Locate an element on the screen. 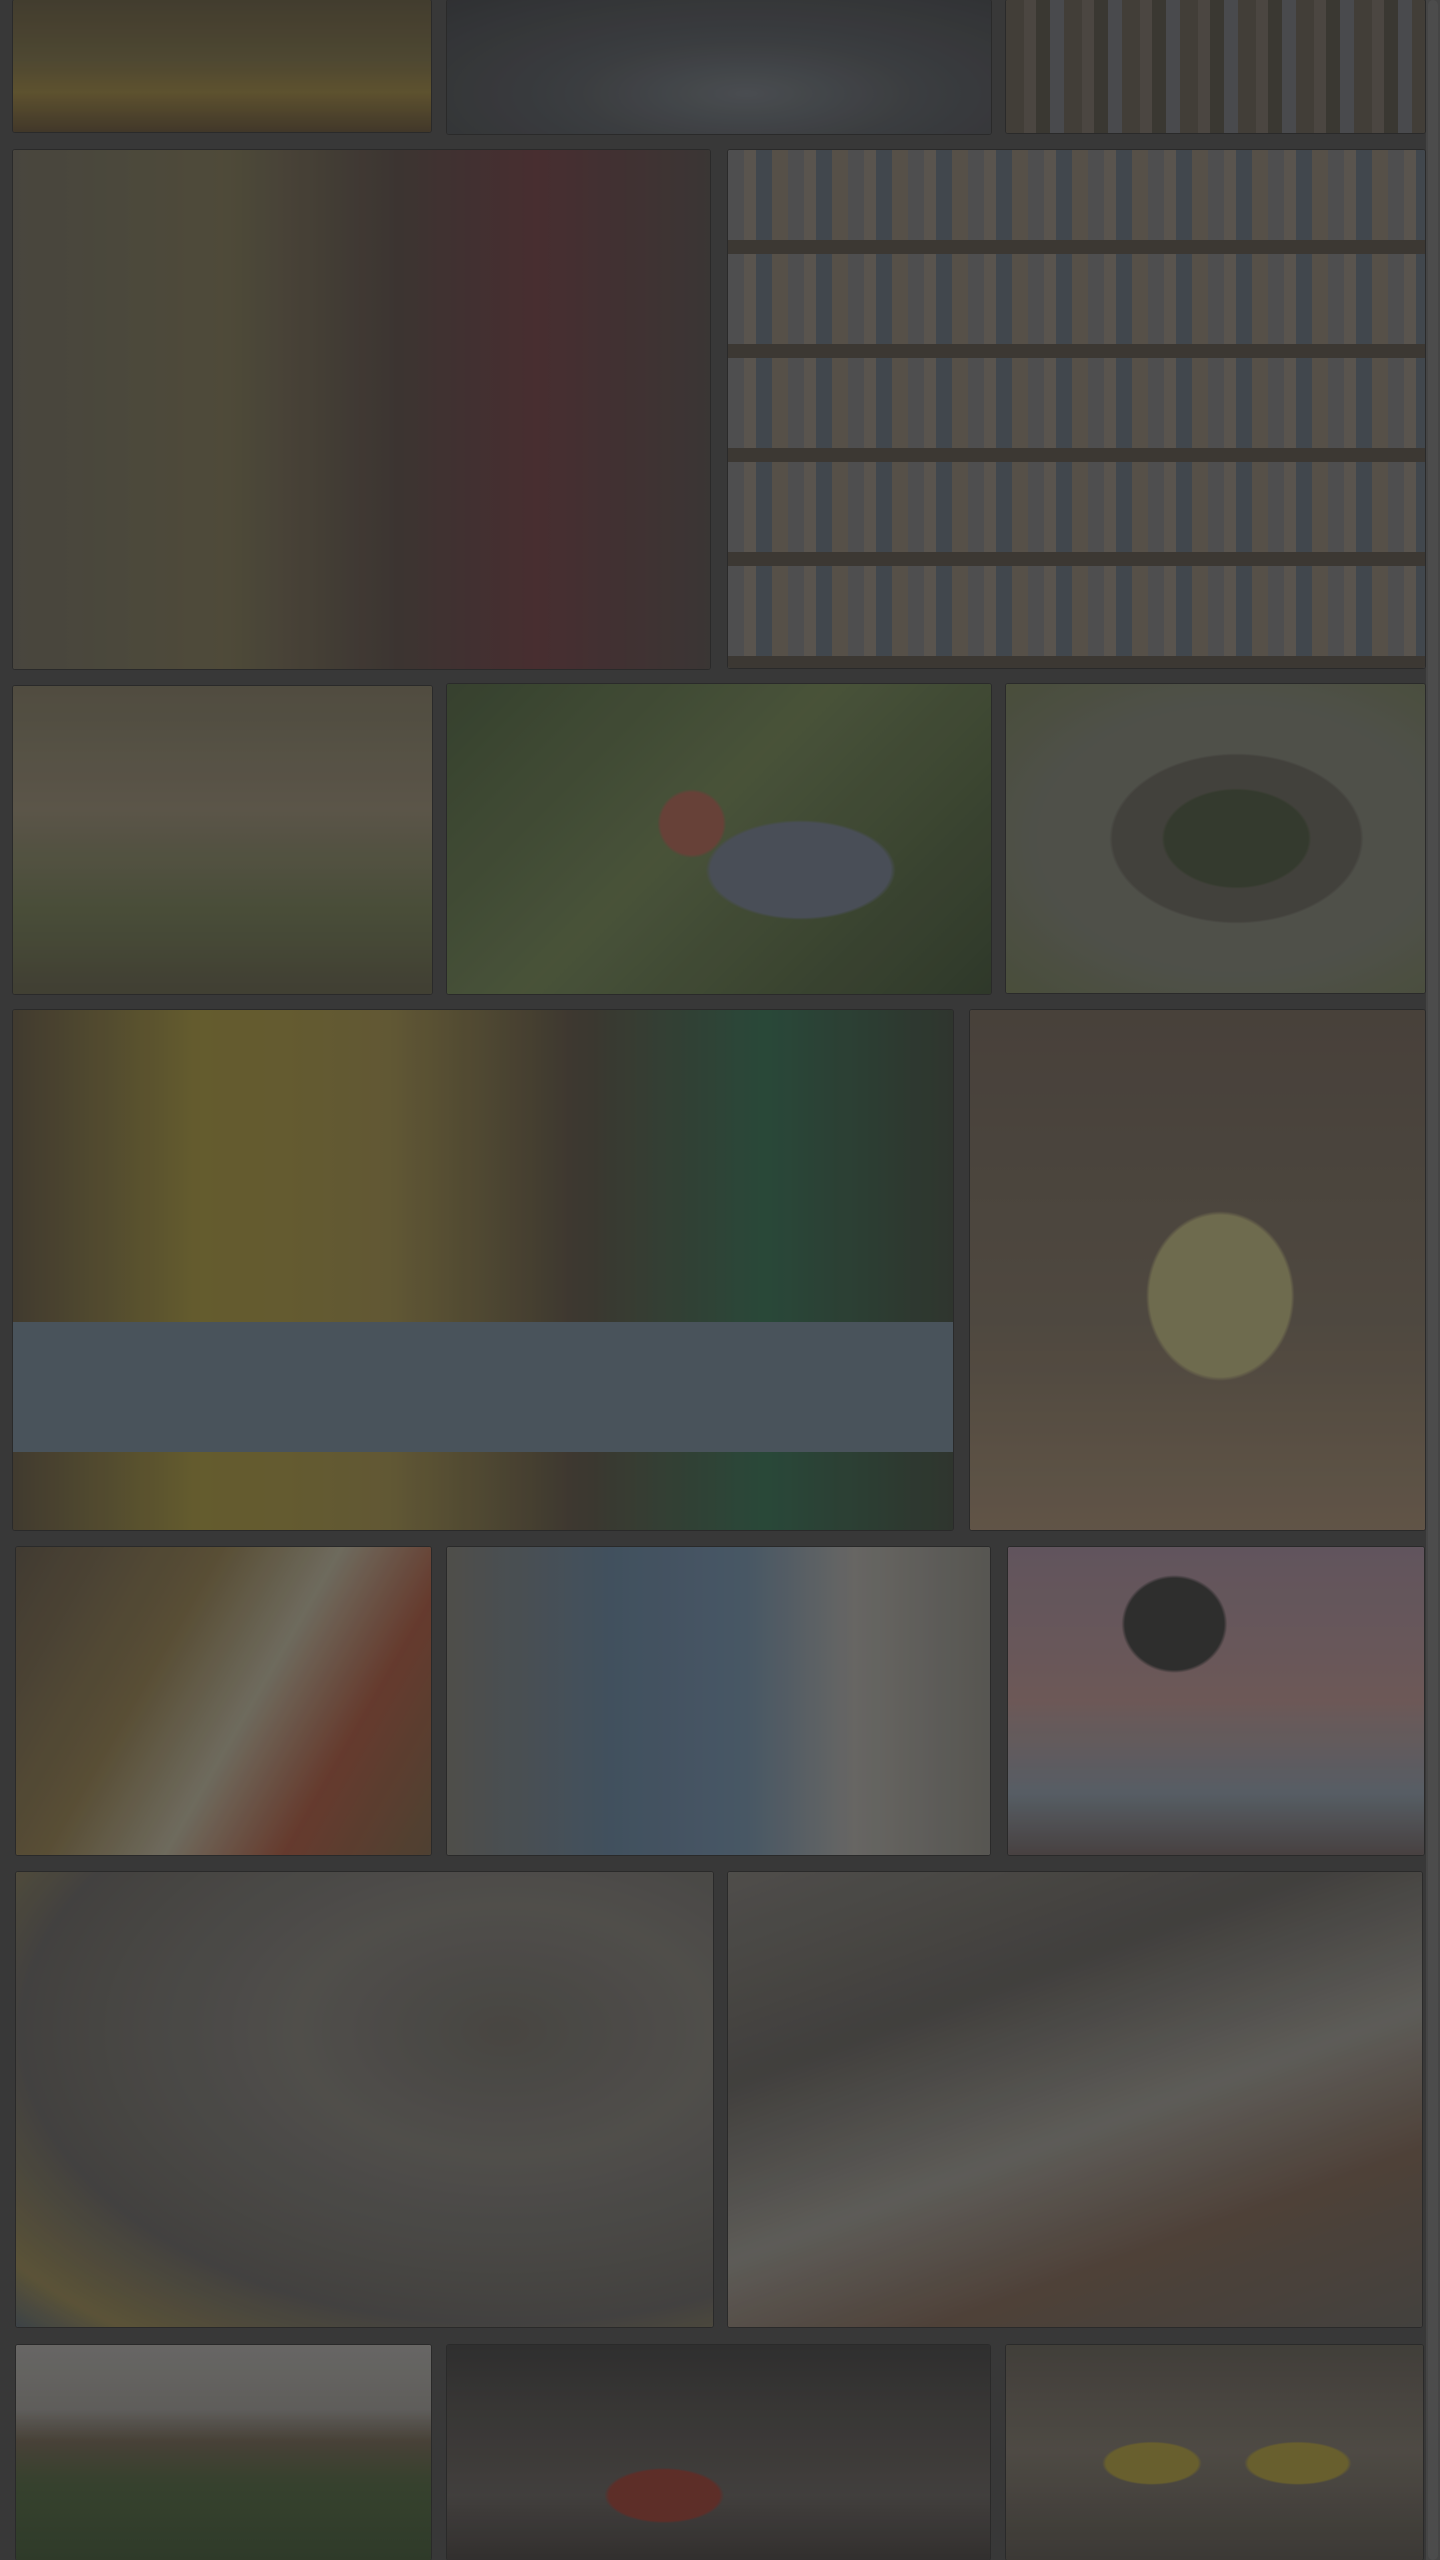  photo-woman-shelf is located at coordinates (361, 409).